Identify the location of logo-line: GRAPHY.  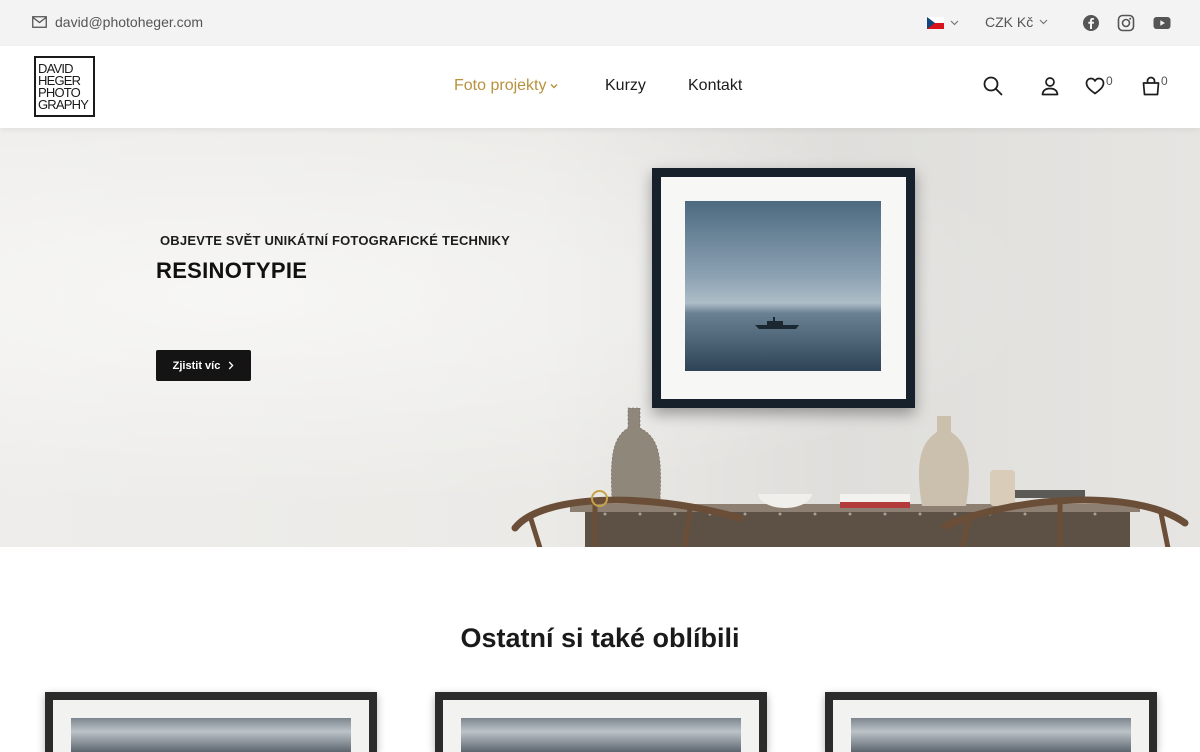
(63, 104).